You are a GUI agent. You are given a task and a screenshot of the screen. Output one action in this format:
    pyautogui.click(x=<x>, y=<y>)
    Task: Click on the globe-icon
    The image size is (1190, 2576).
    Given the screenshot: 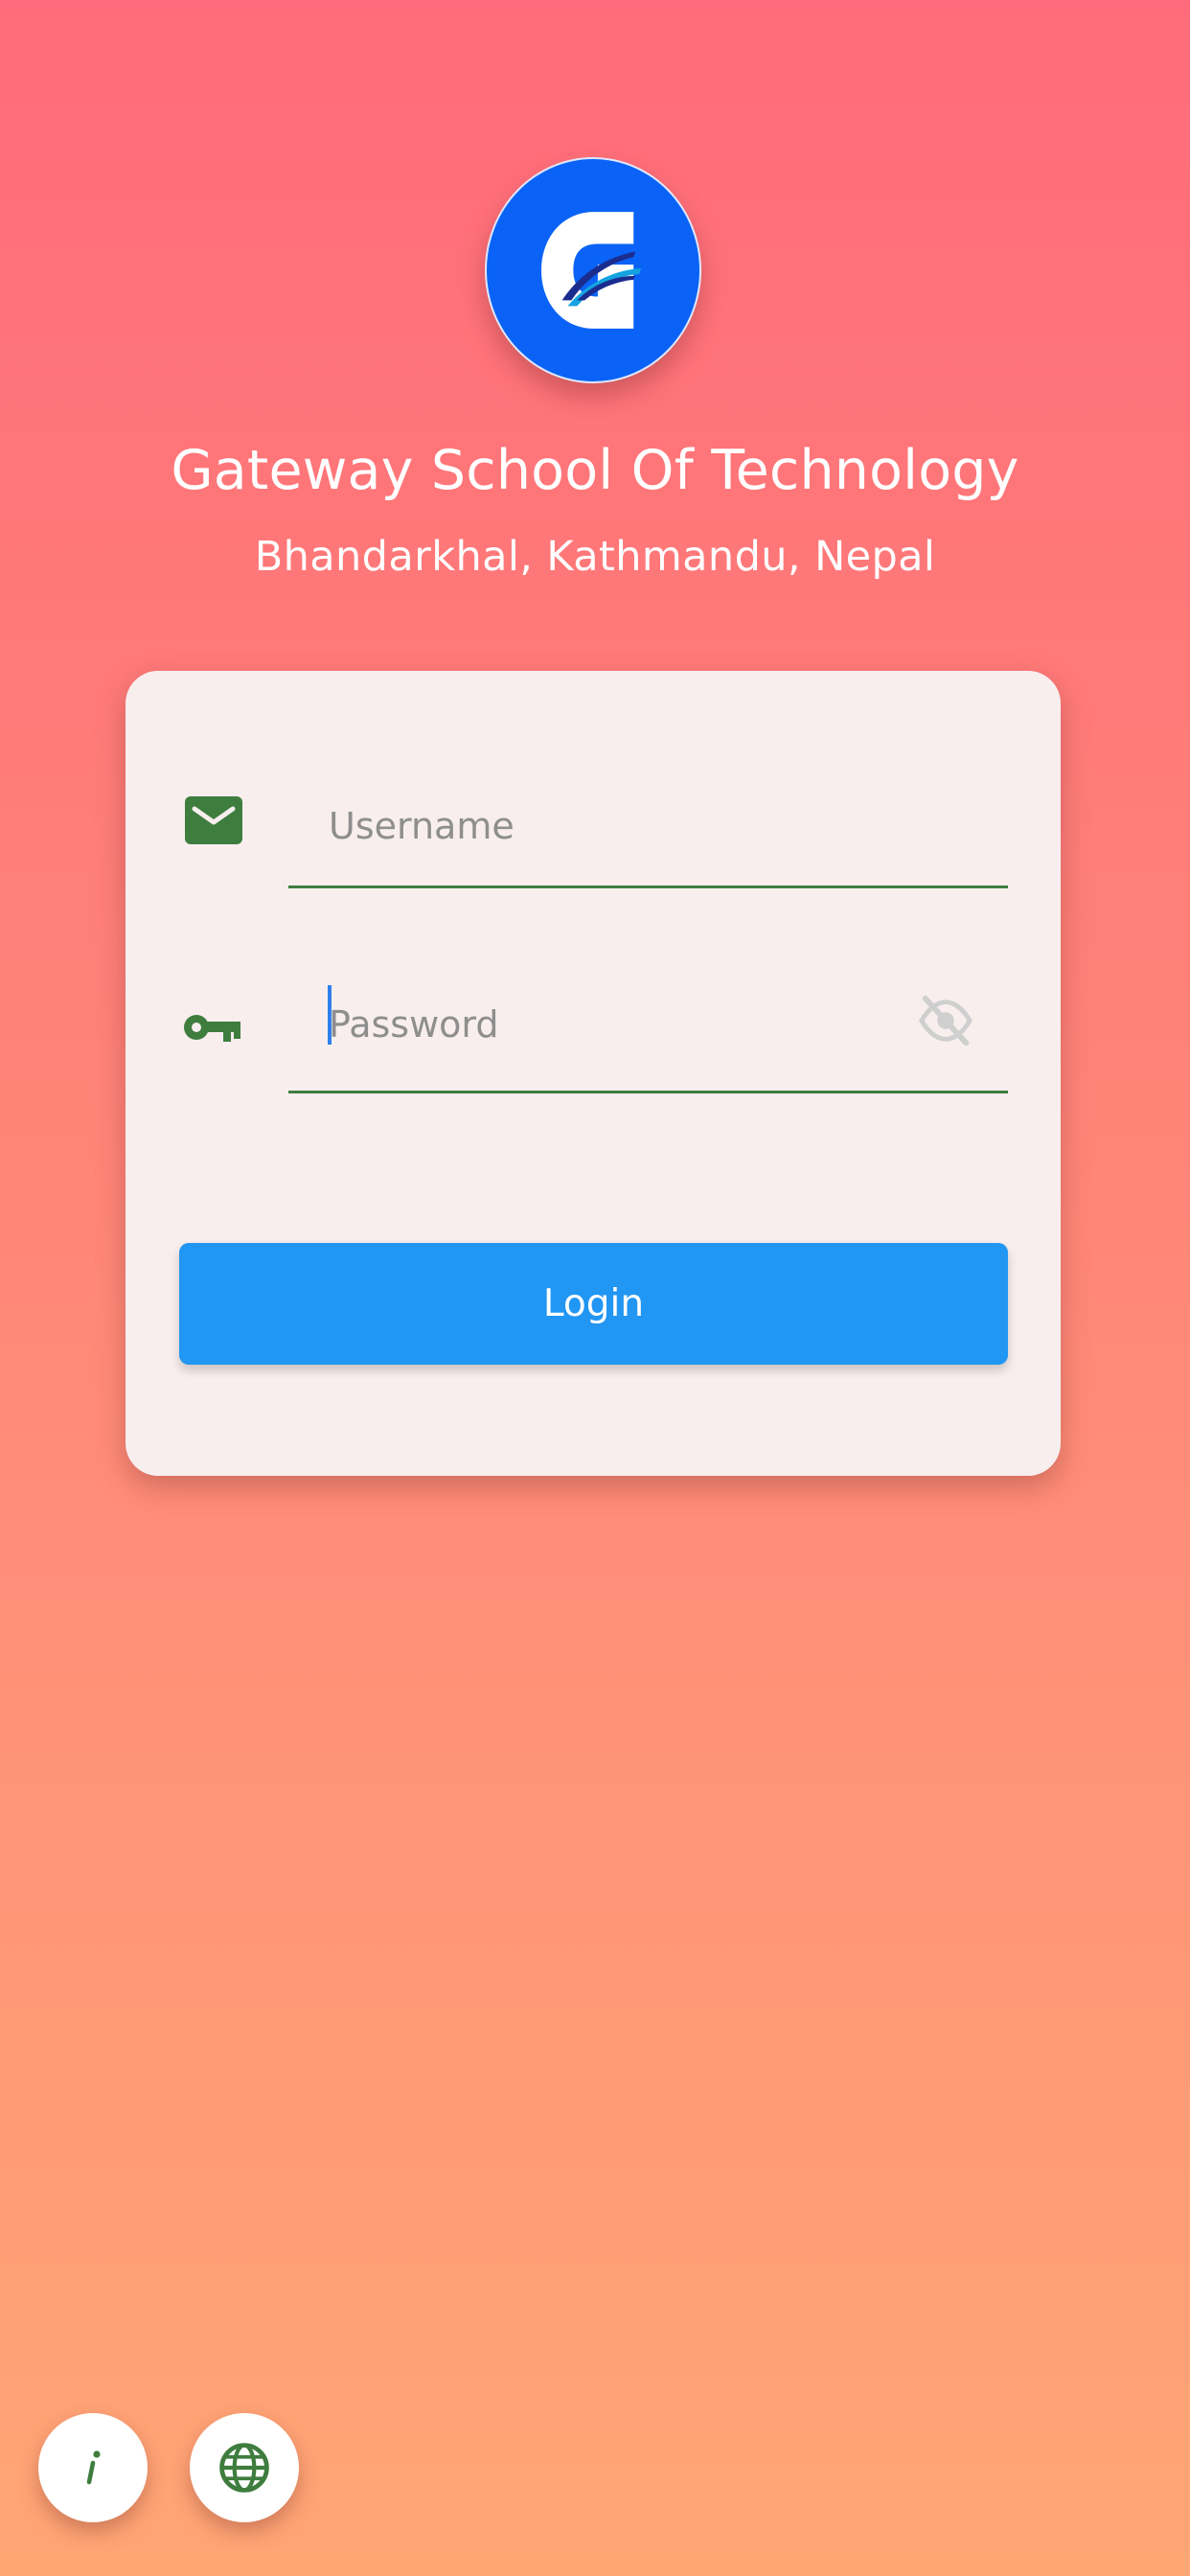 What is the action you would take?
    pyautogui.click(x=244, y=2468)
    